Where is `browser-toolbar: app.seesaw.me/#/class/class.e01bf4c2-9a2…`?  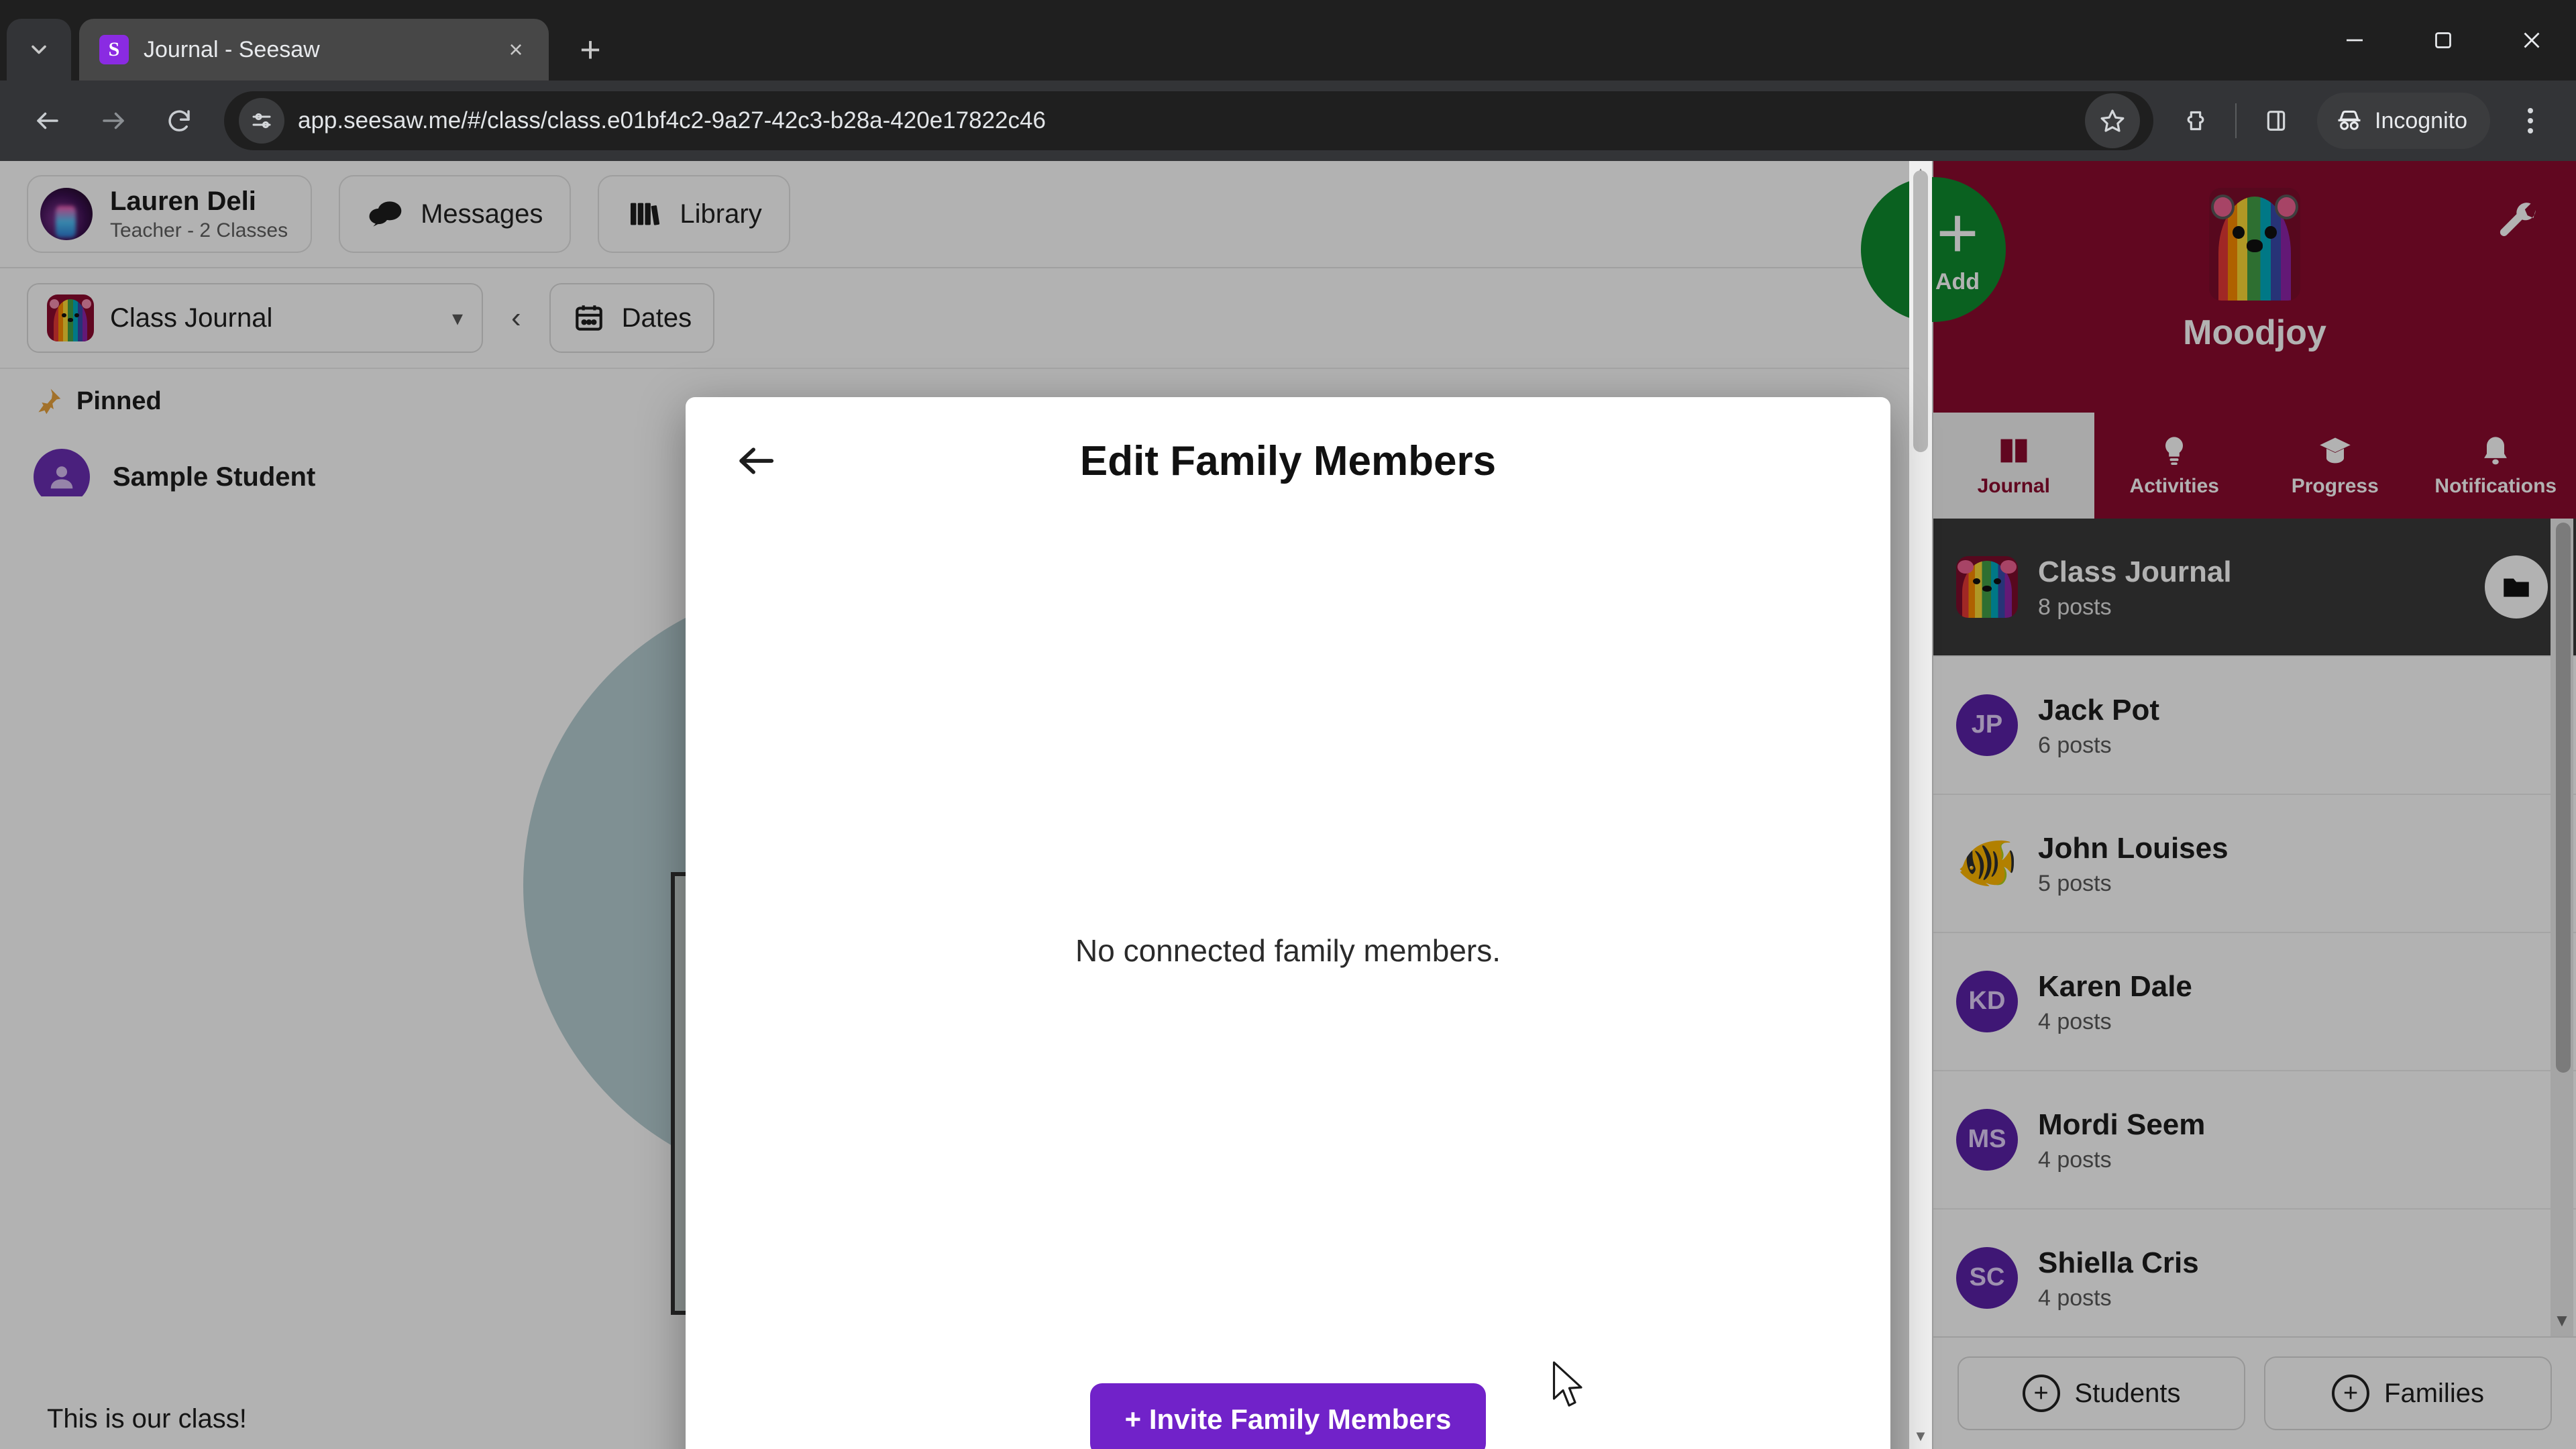 browser-toolbar: app.seesaw.me/#/class/class.e01bf4c2-9a2… is located at coordinates (1288, 120).